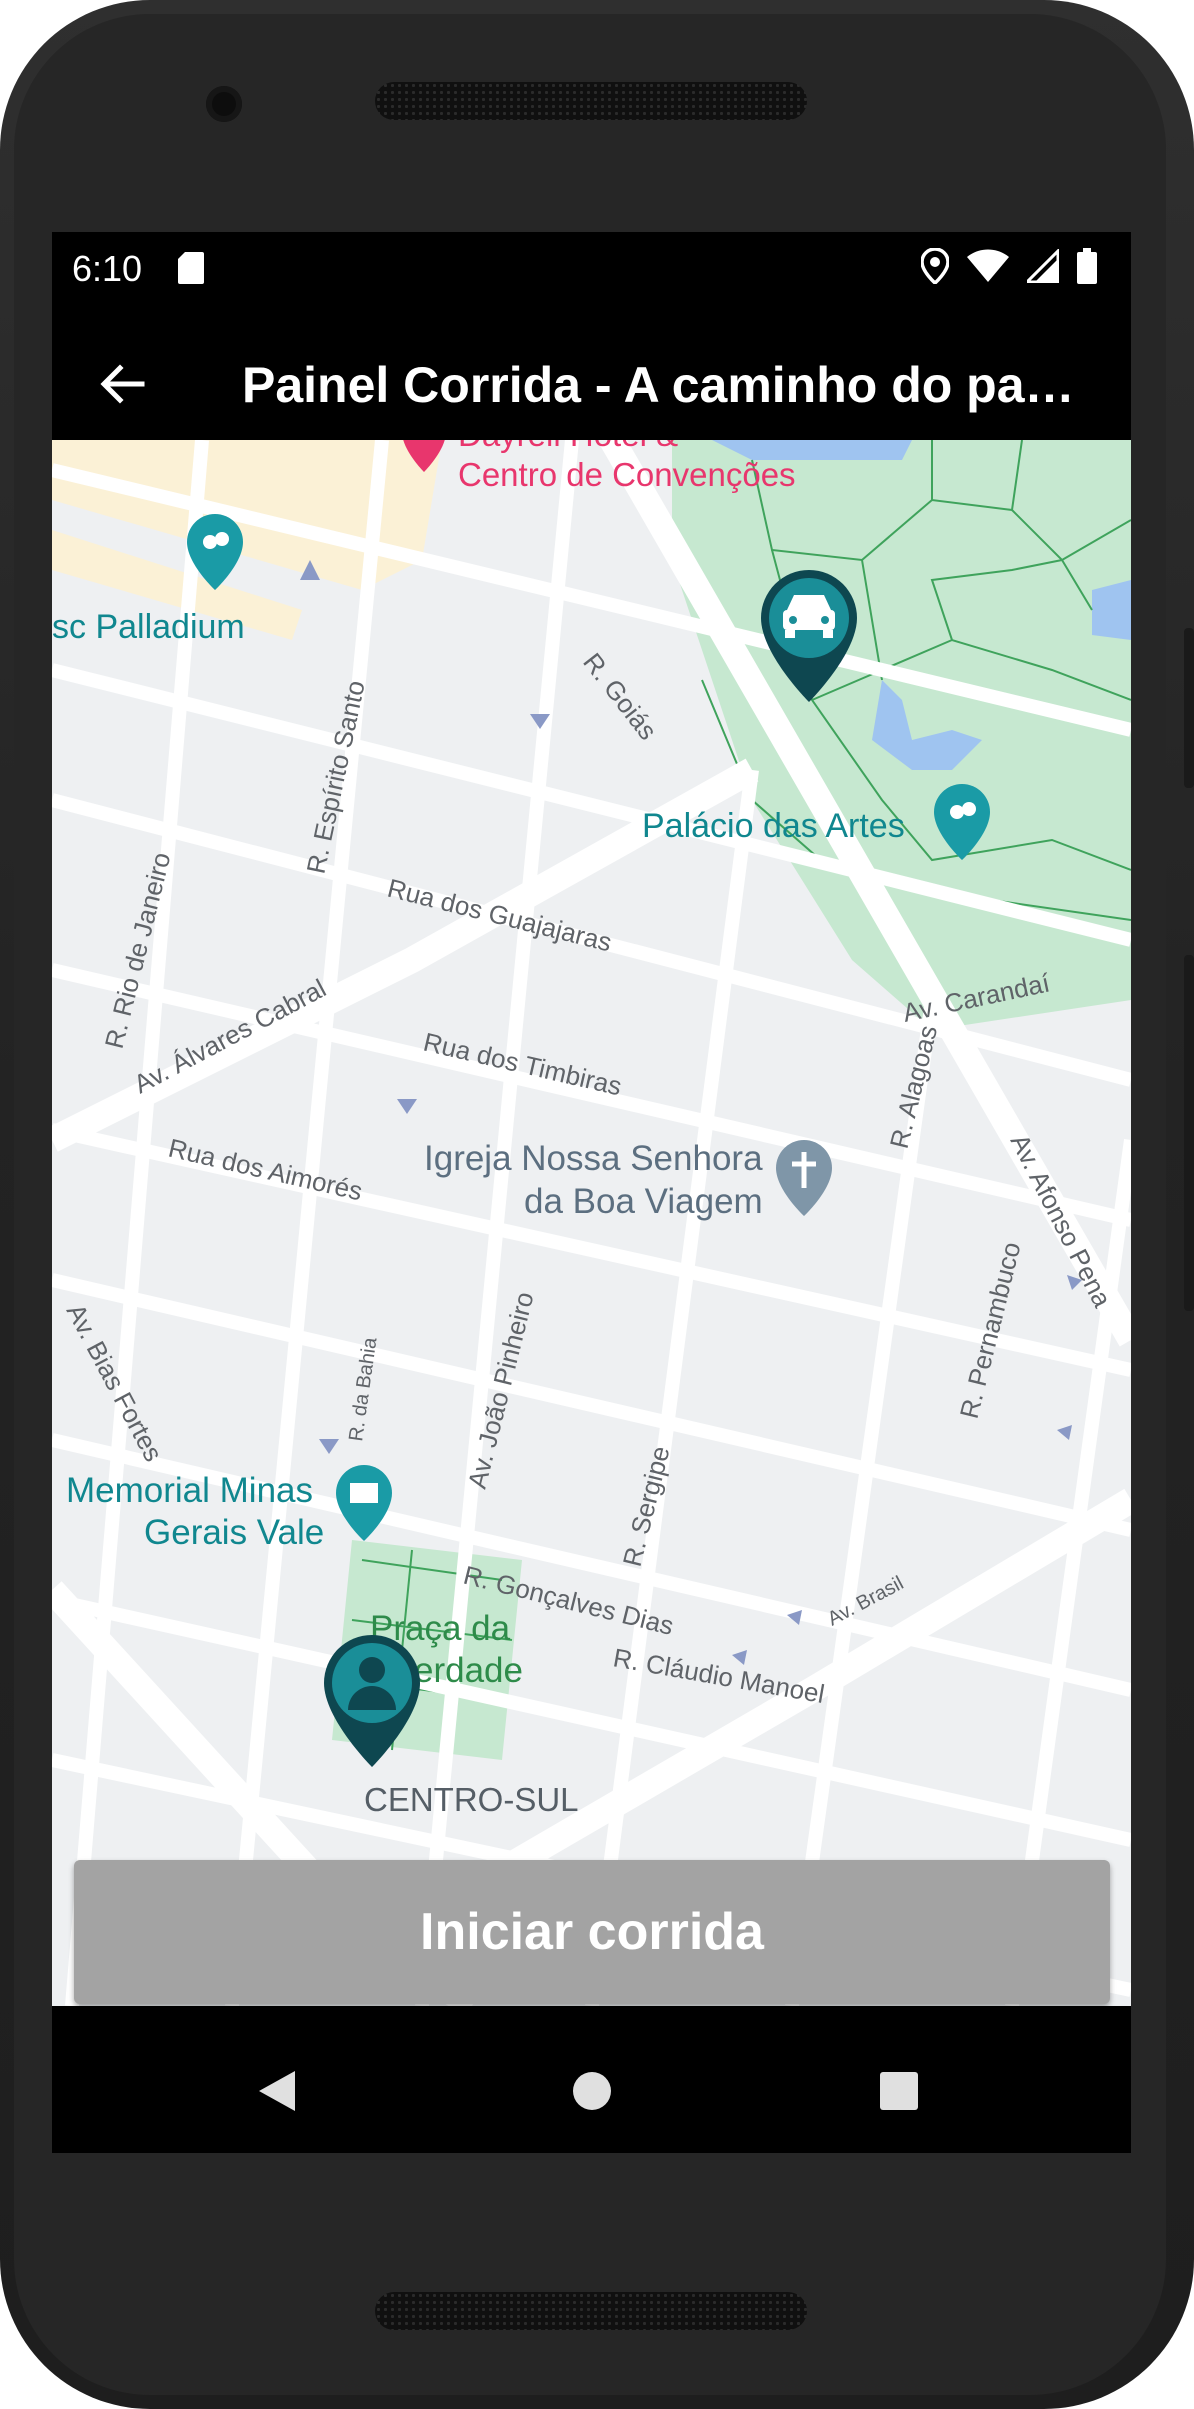  I want to click on poi-hotel: Dayrell Hotel &, so click(568, 446).